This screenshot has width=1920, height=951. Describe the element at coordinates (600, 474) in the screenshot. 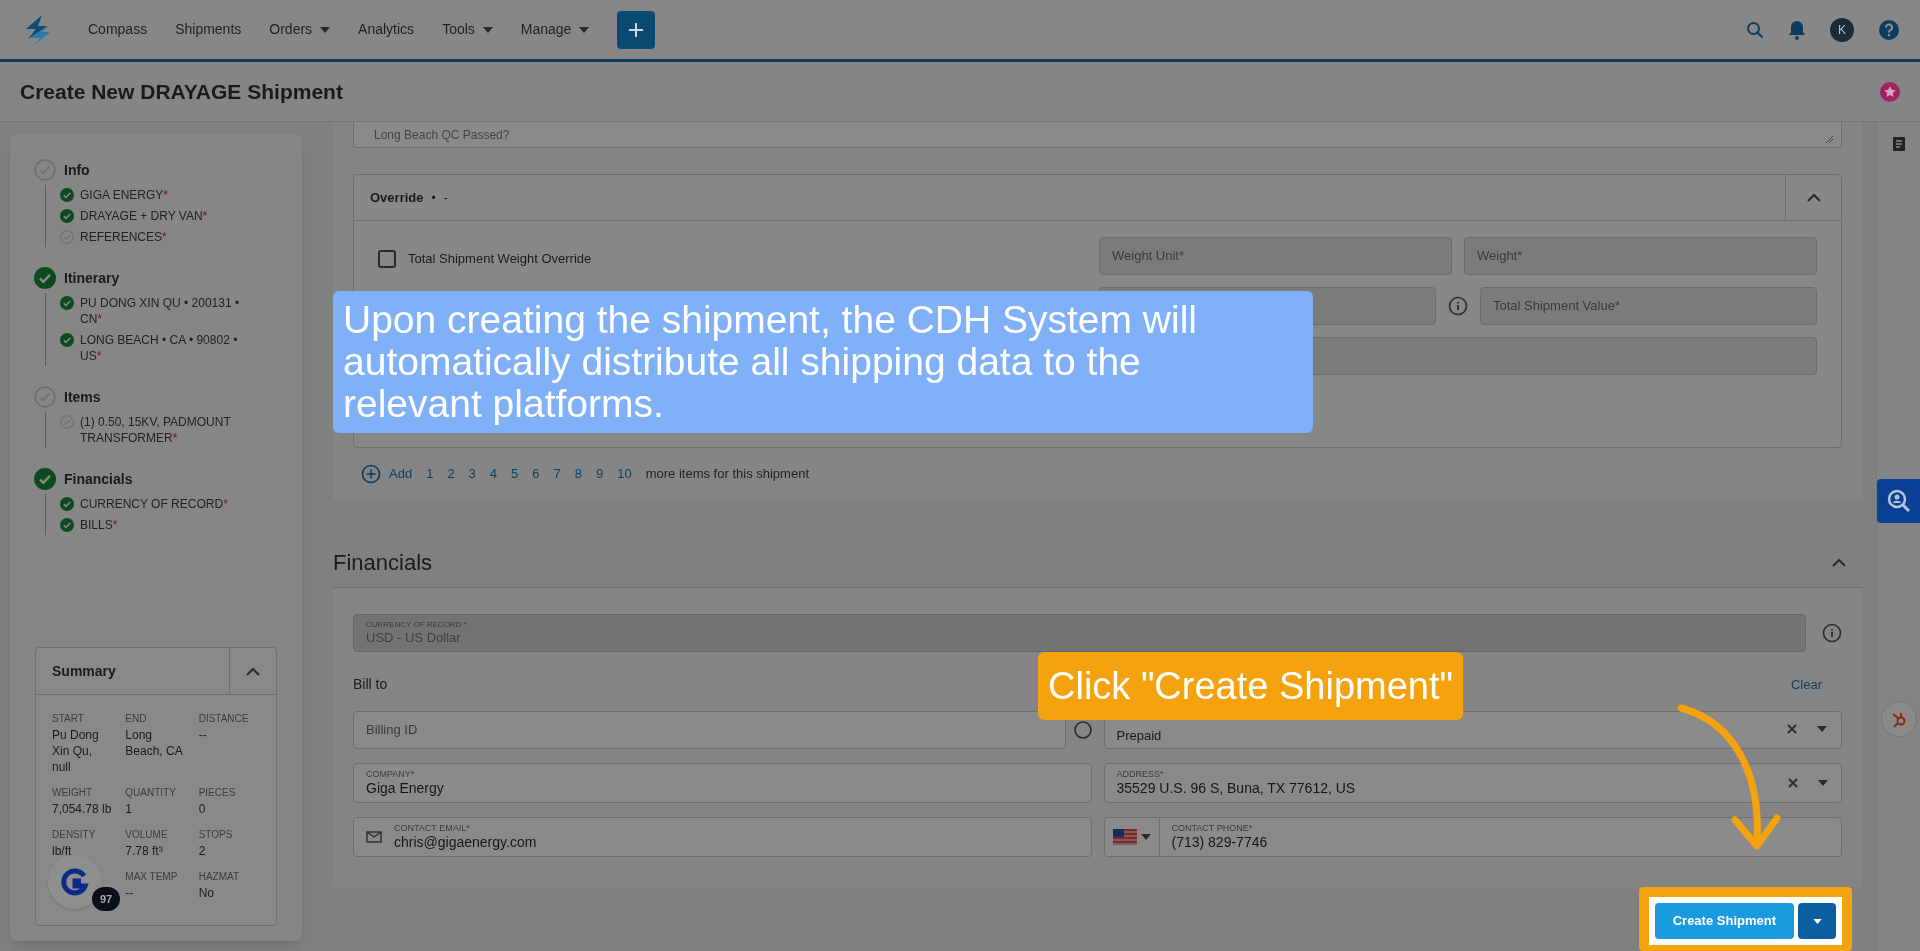

I see `count-link: 9` at that location.